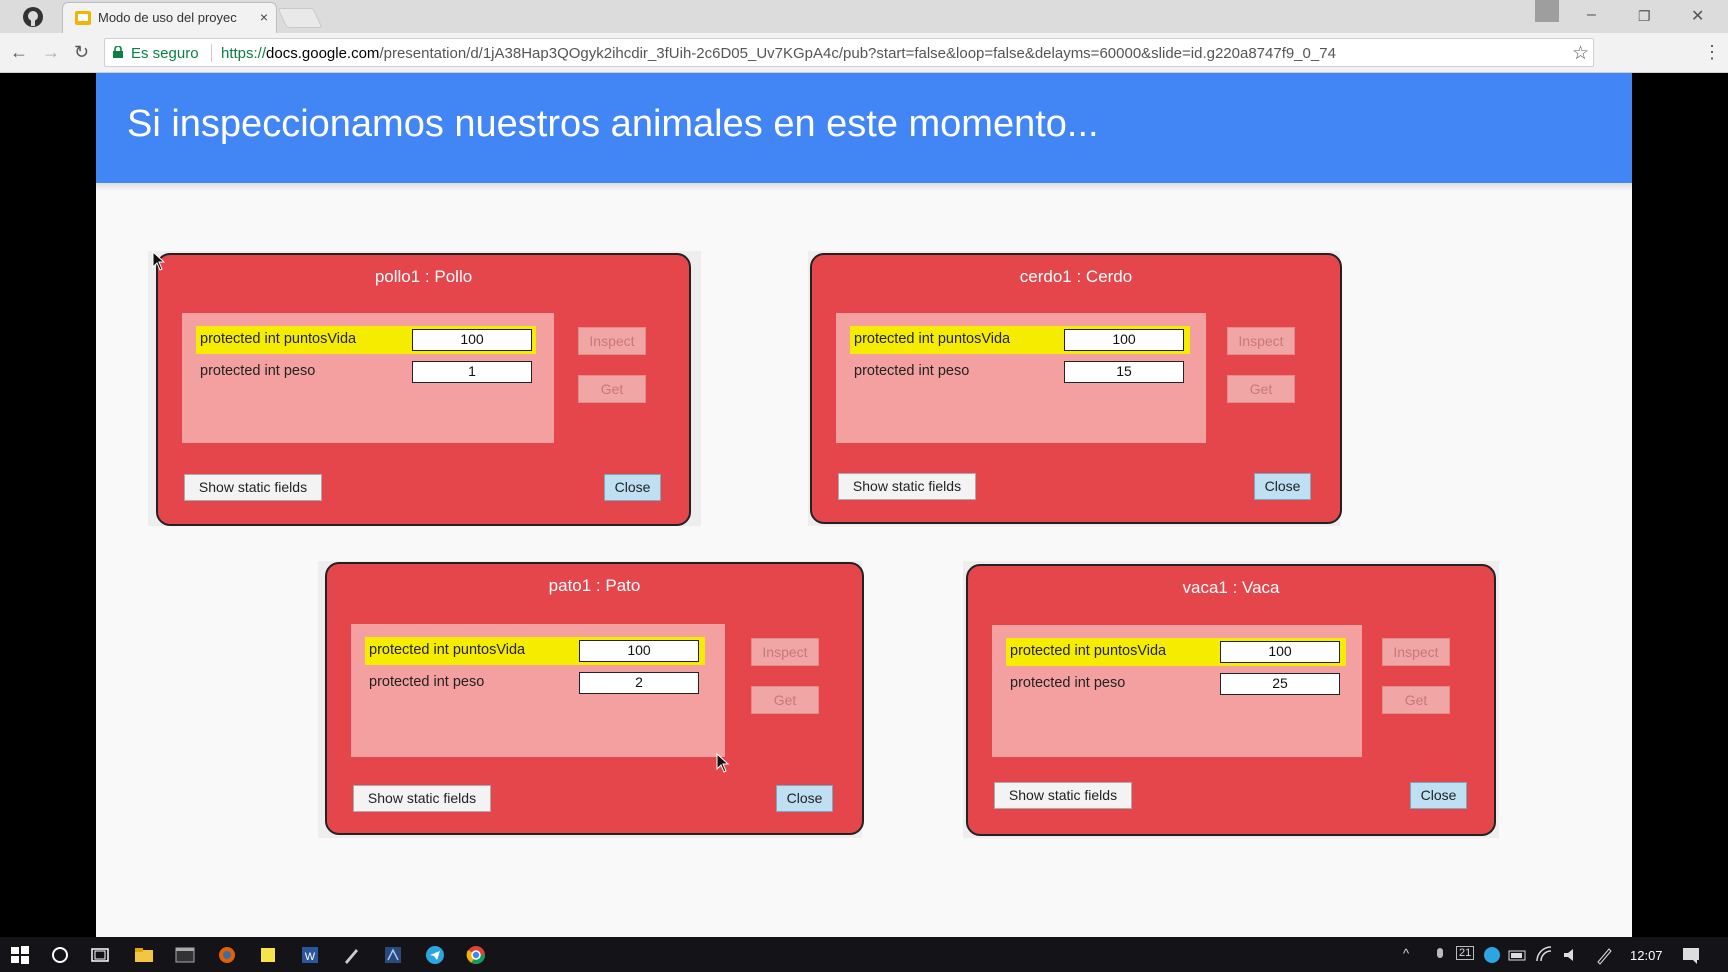  What do you see at coordinates (1644, 16) in the screenshot?
I see `restore-icon: ❐` at bounding box center [1644, 16].